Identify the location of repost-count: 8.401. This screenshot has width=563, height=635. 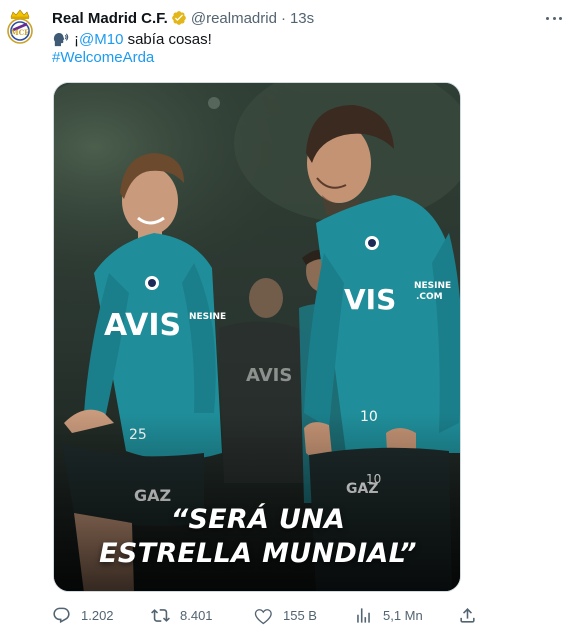
(196, 615).